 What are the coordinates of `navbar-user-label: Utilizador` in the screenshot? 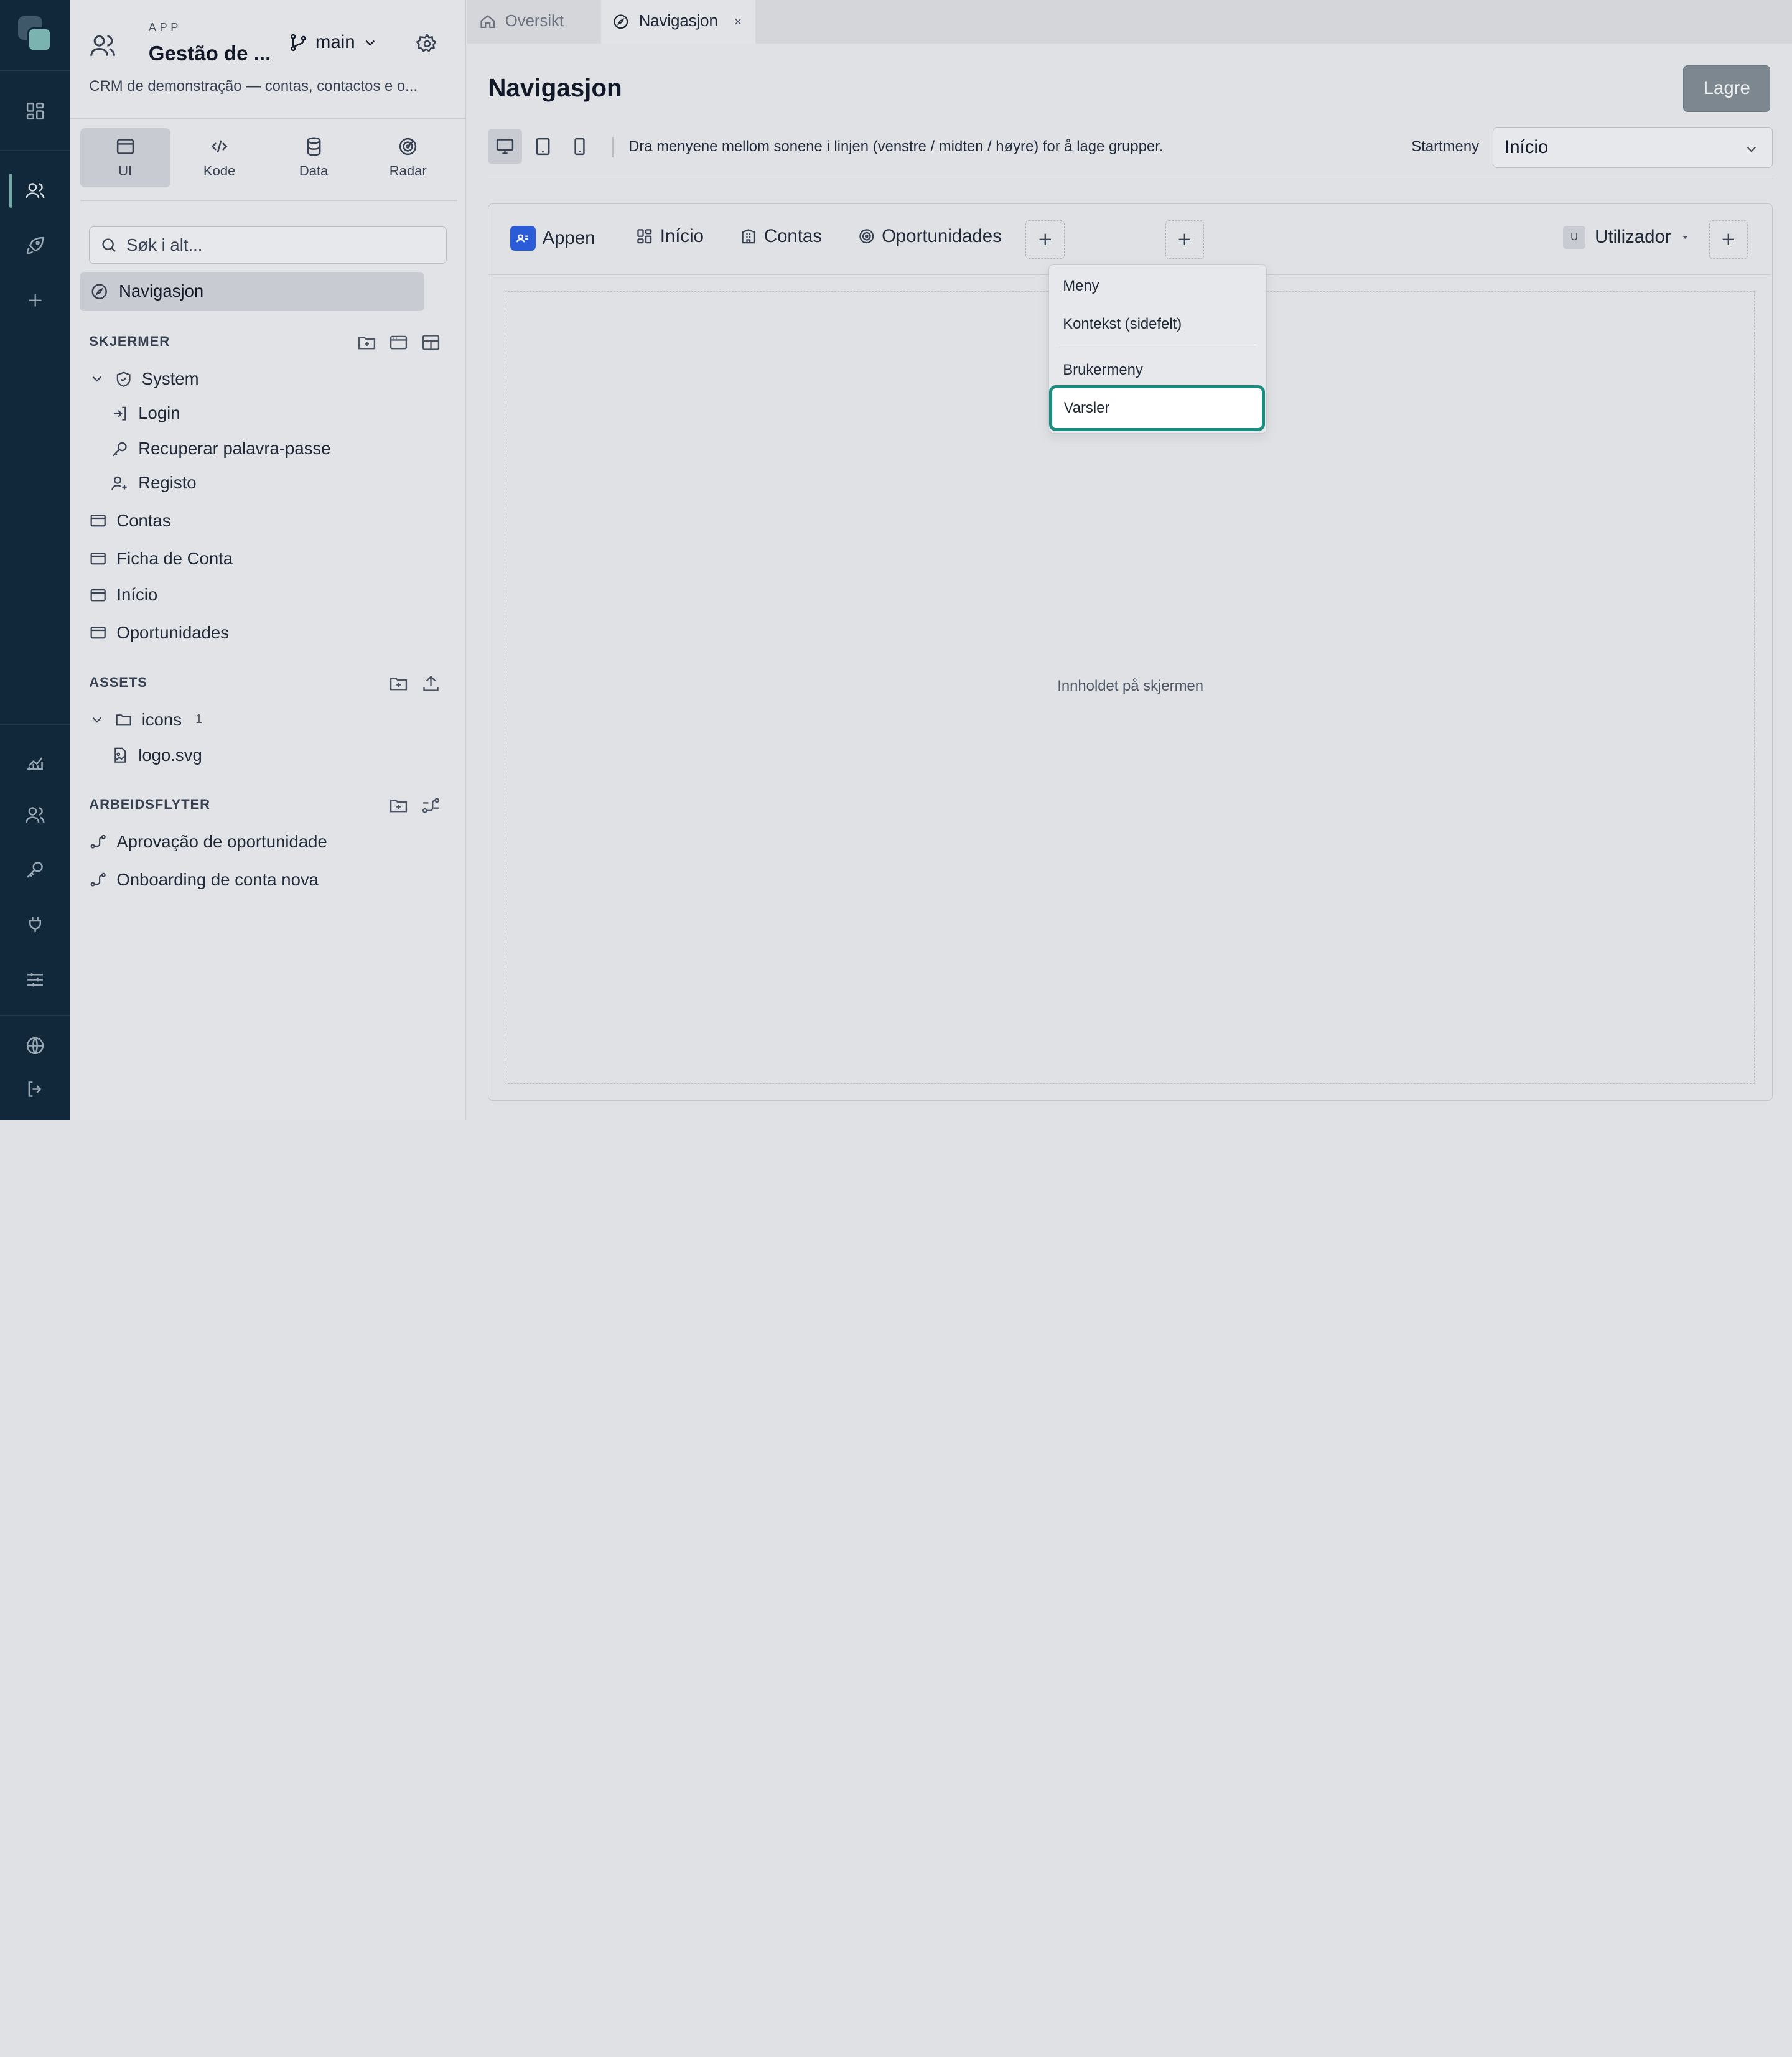 It's located at (1633, 237).